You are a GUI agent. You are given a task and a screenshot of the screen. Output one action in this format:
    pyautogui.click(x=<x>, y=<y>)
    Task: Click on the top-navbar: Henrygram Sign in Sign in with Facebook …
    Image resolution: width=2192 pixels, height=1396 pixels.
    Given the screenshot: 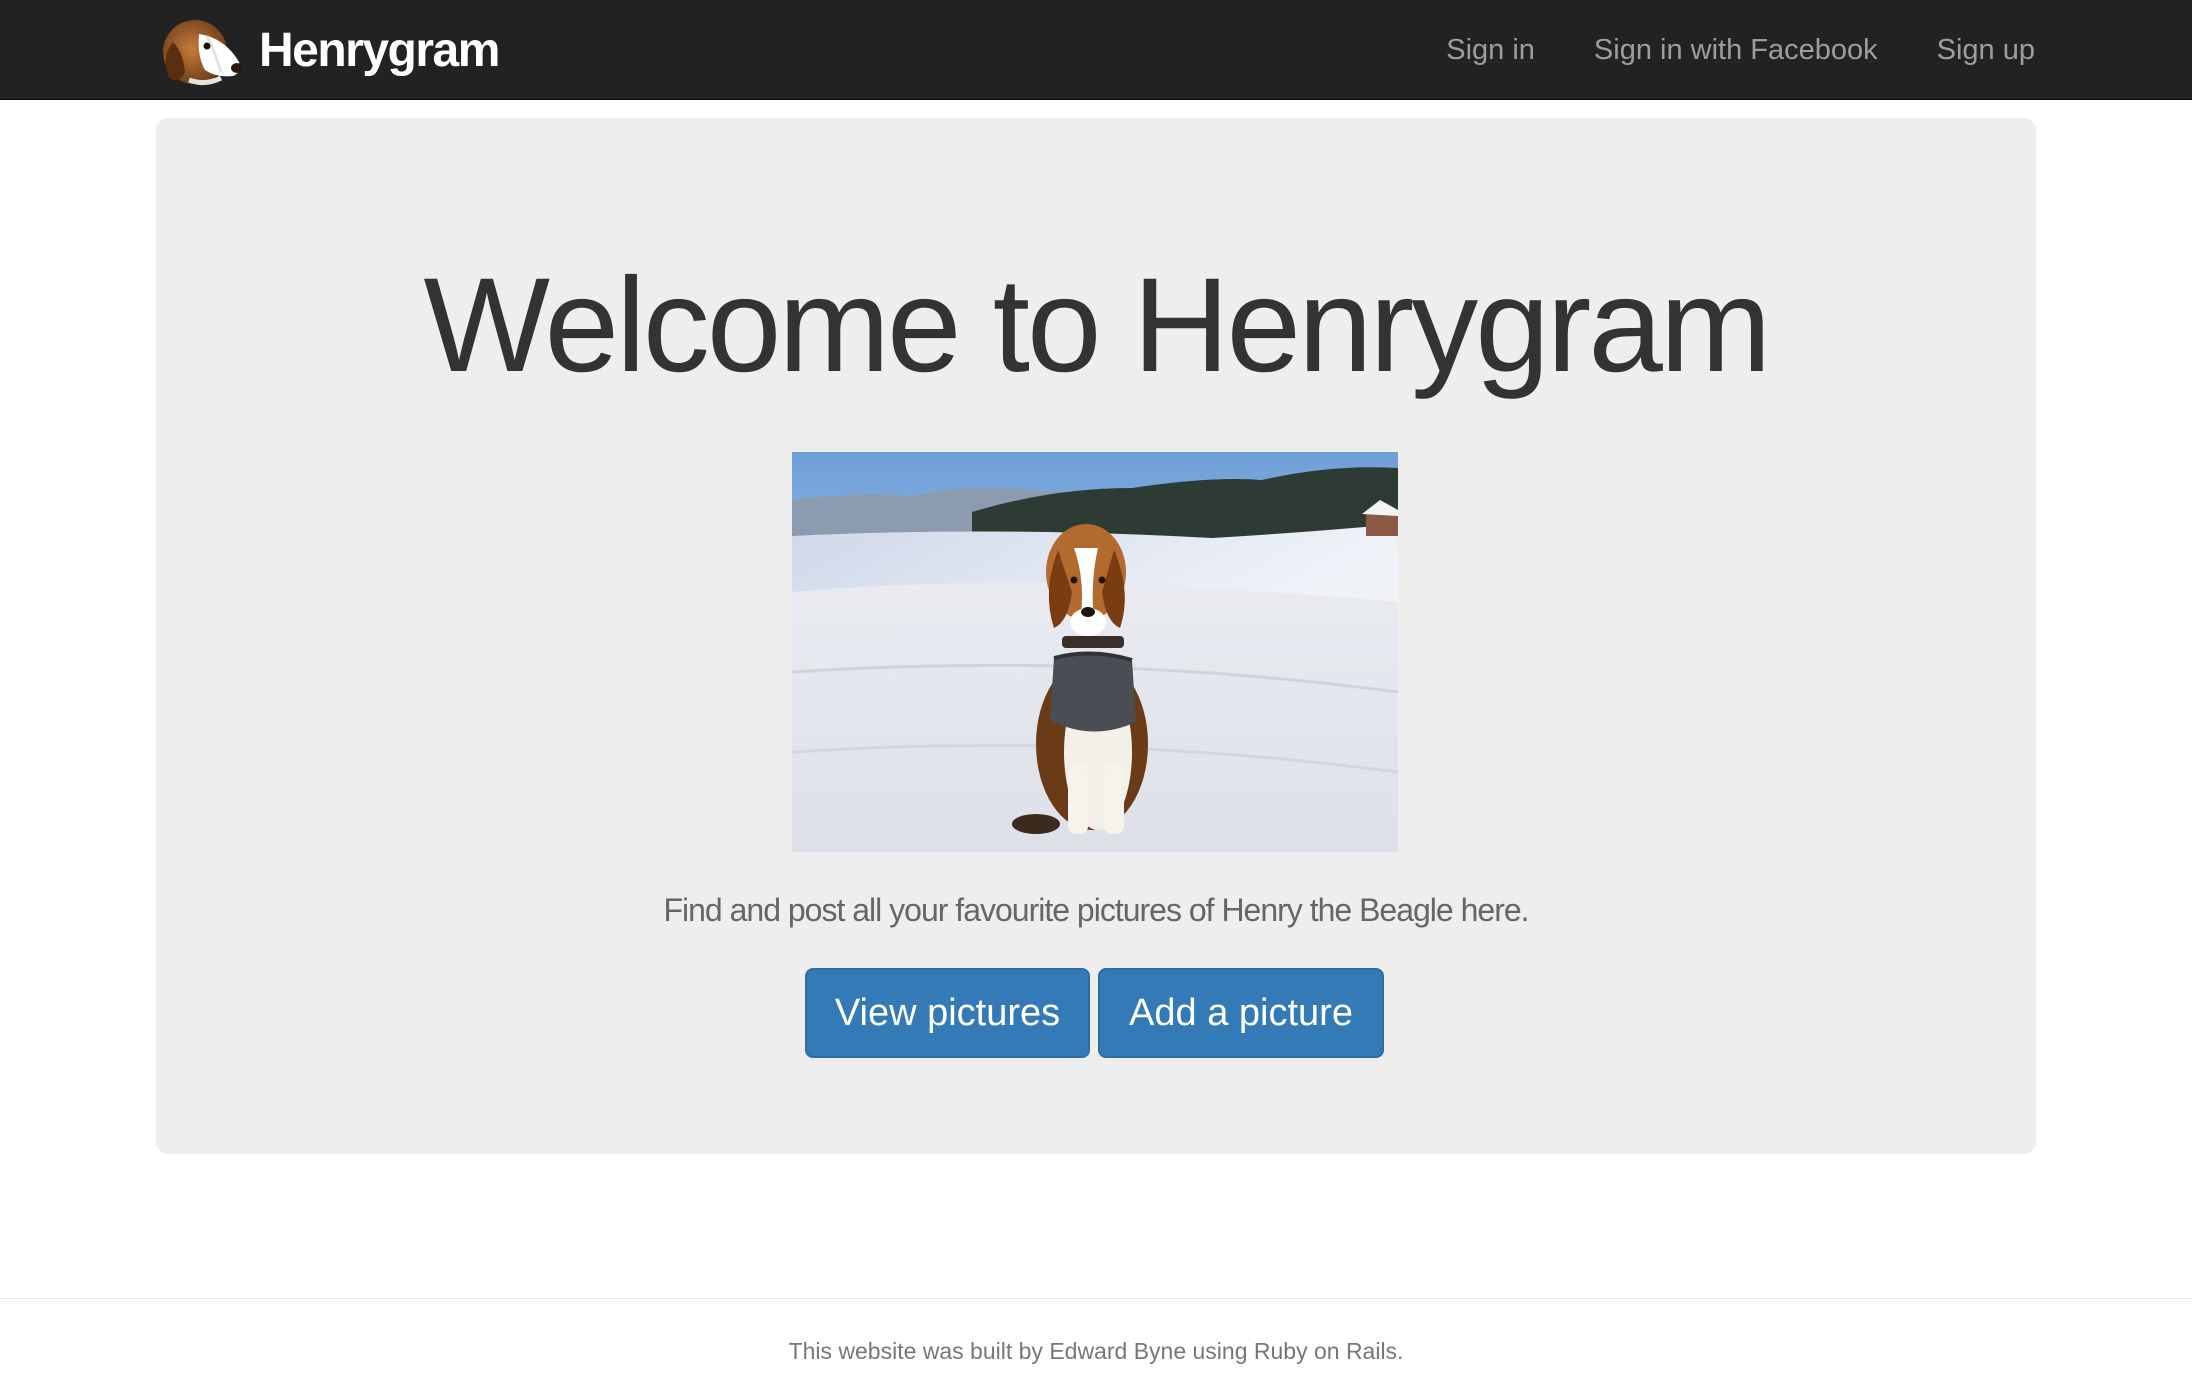 What is the action you would take?
    pyautogui.click(x=1096, y=50)
    